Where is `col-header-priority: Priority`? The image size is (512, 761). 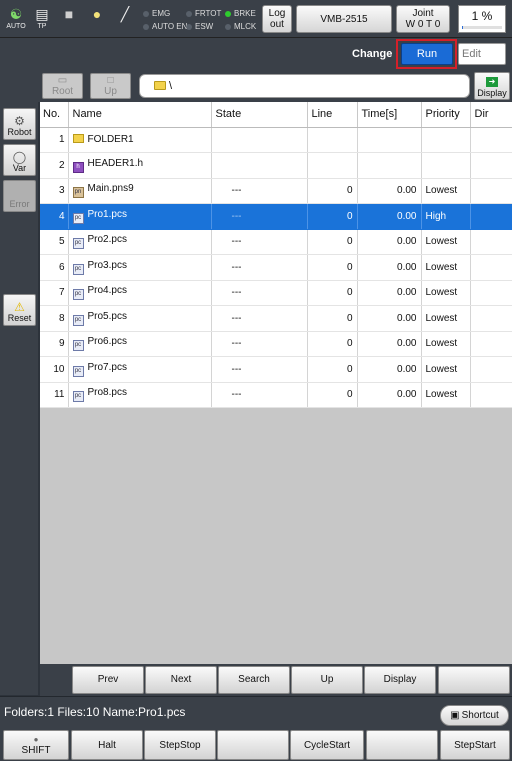
col-header-priority: Priority is located at coordinates (446, 115).